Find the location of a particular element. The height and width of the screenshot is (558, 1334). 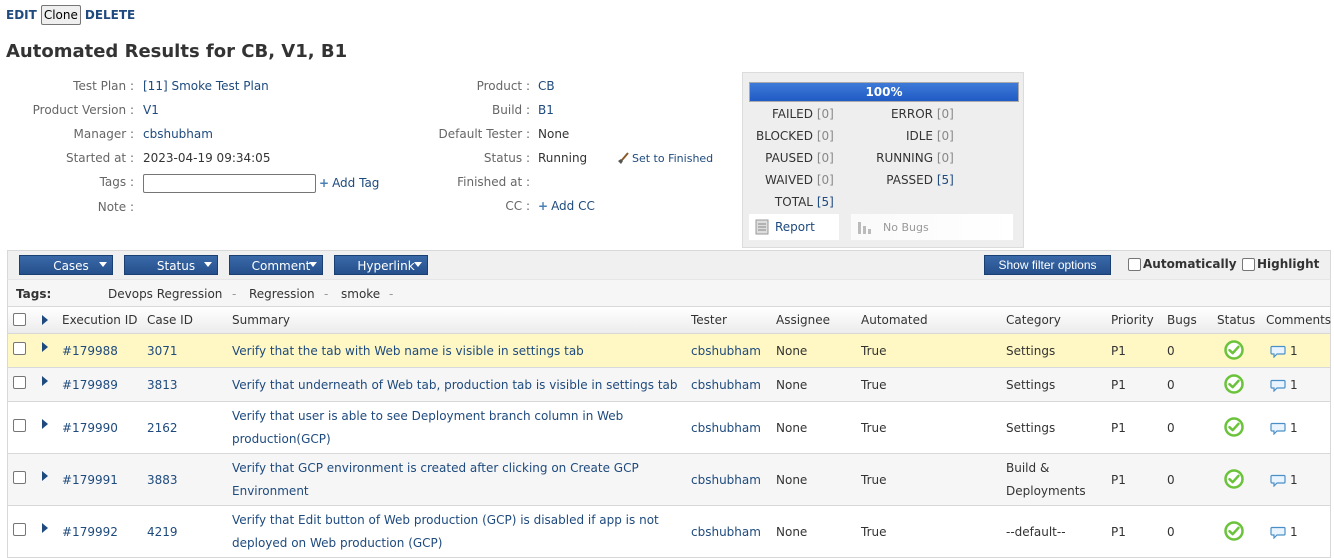

highlight-toggle: Highlight is located at coordinates (1280, 264).